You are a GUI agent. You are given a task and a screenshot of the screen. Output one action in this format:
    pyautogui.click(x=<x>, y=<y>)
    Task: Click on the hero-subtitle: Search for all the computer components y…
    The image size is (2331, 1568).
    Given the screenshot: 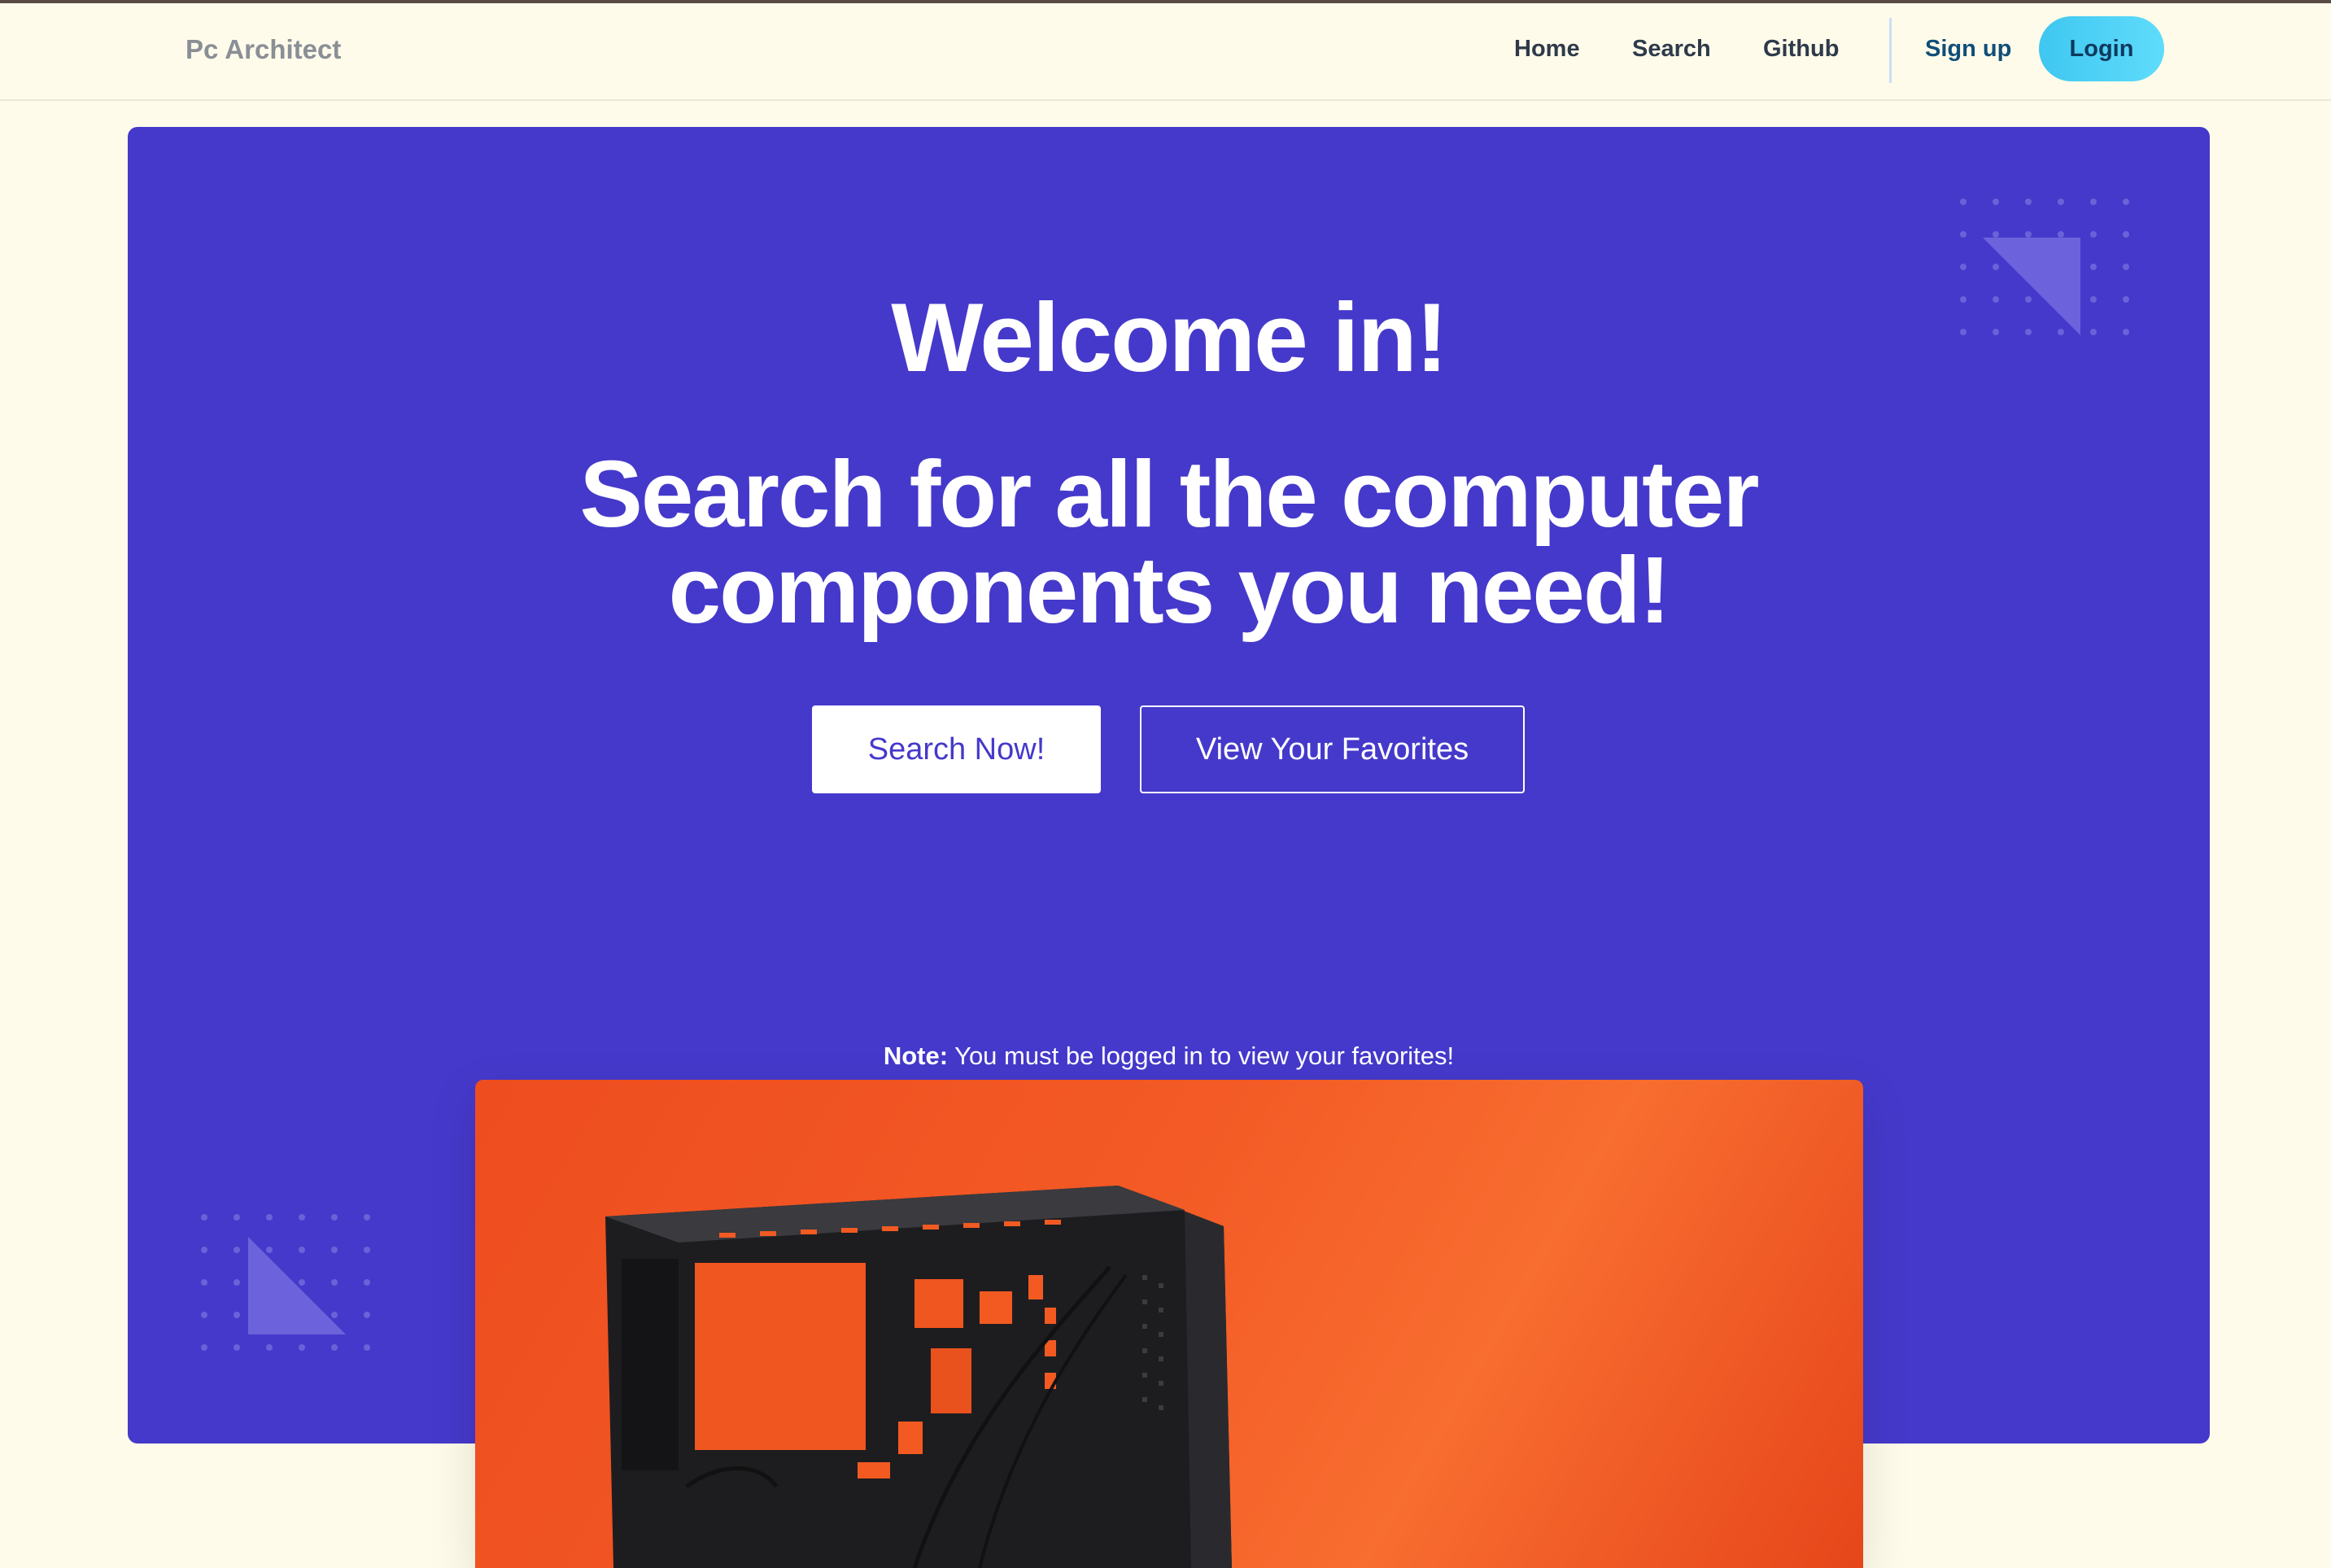 What is the action you would take?
    pyautogui.click(x=1169, y=542)
    